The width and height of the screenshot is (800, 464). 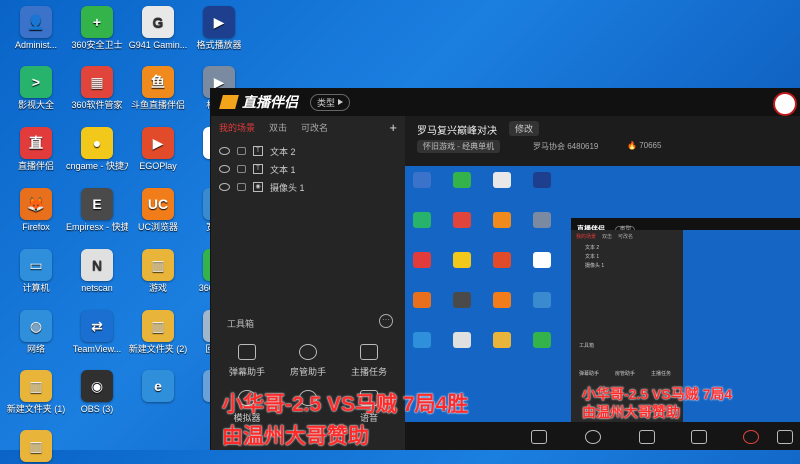 I want to click on desktop-icon: ◉ OBS (3), so click(x=97, y=392).